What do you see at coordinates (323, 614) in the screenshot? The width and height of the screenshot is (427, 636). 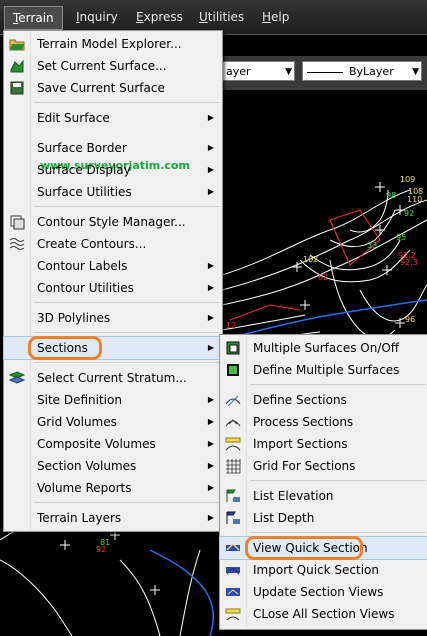 I see `menu-item-close-all-section-views: CLose All Section Views` at bounding box center [323, 614].